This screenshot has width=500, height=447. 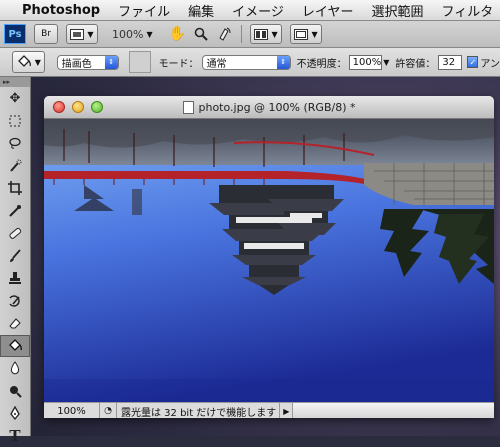 What do you see at coordinates (77, 34) in the screenshot?
I see `filmstrip-icon` at bounding box center [77, 34].